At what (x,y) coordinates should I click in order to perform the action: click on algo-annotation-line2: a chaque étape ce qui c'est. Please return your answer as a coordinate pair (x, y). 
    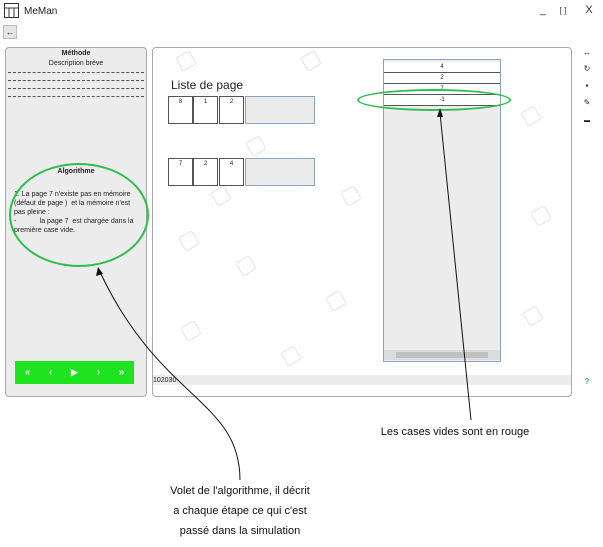
    Looking at the image, I should click on (240, 511).